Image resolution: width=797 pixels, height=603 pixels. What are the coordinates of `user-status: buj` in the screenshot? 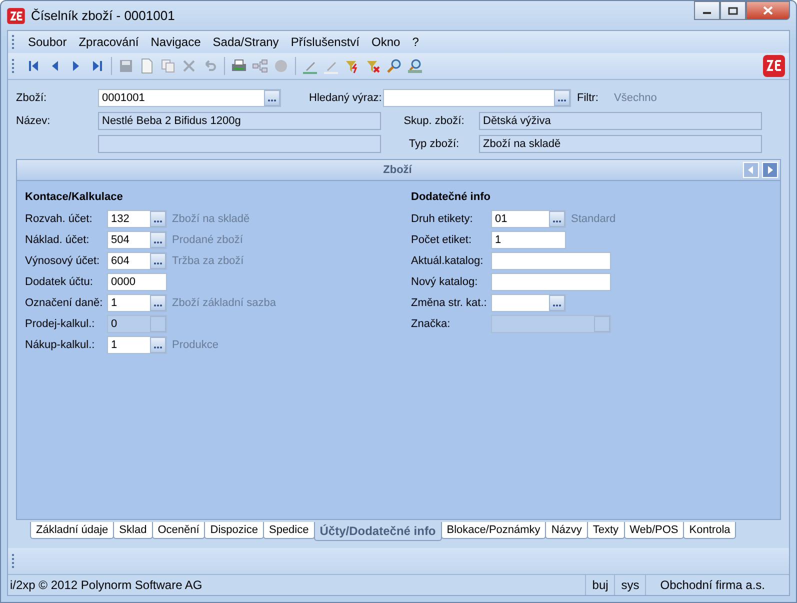 It's located at (599, 585).